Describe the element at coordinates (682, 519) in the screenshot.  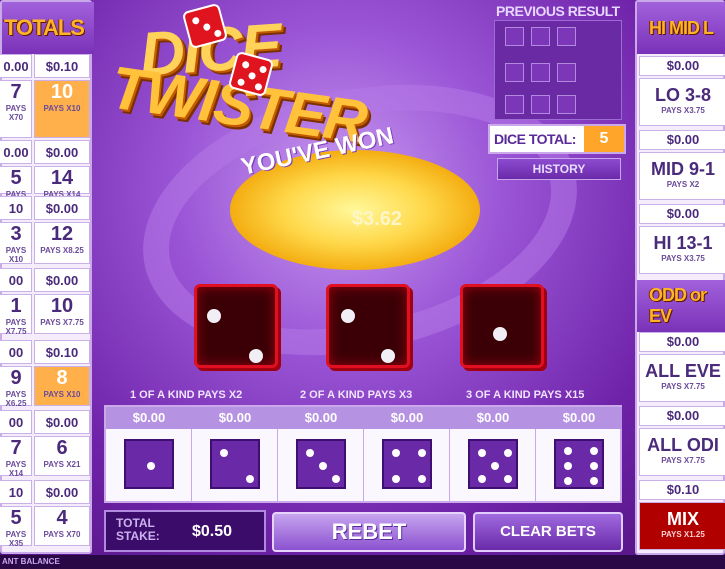
I see `side-bet-label: MIX` at that location.